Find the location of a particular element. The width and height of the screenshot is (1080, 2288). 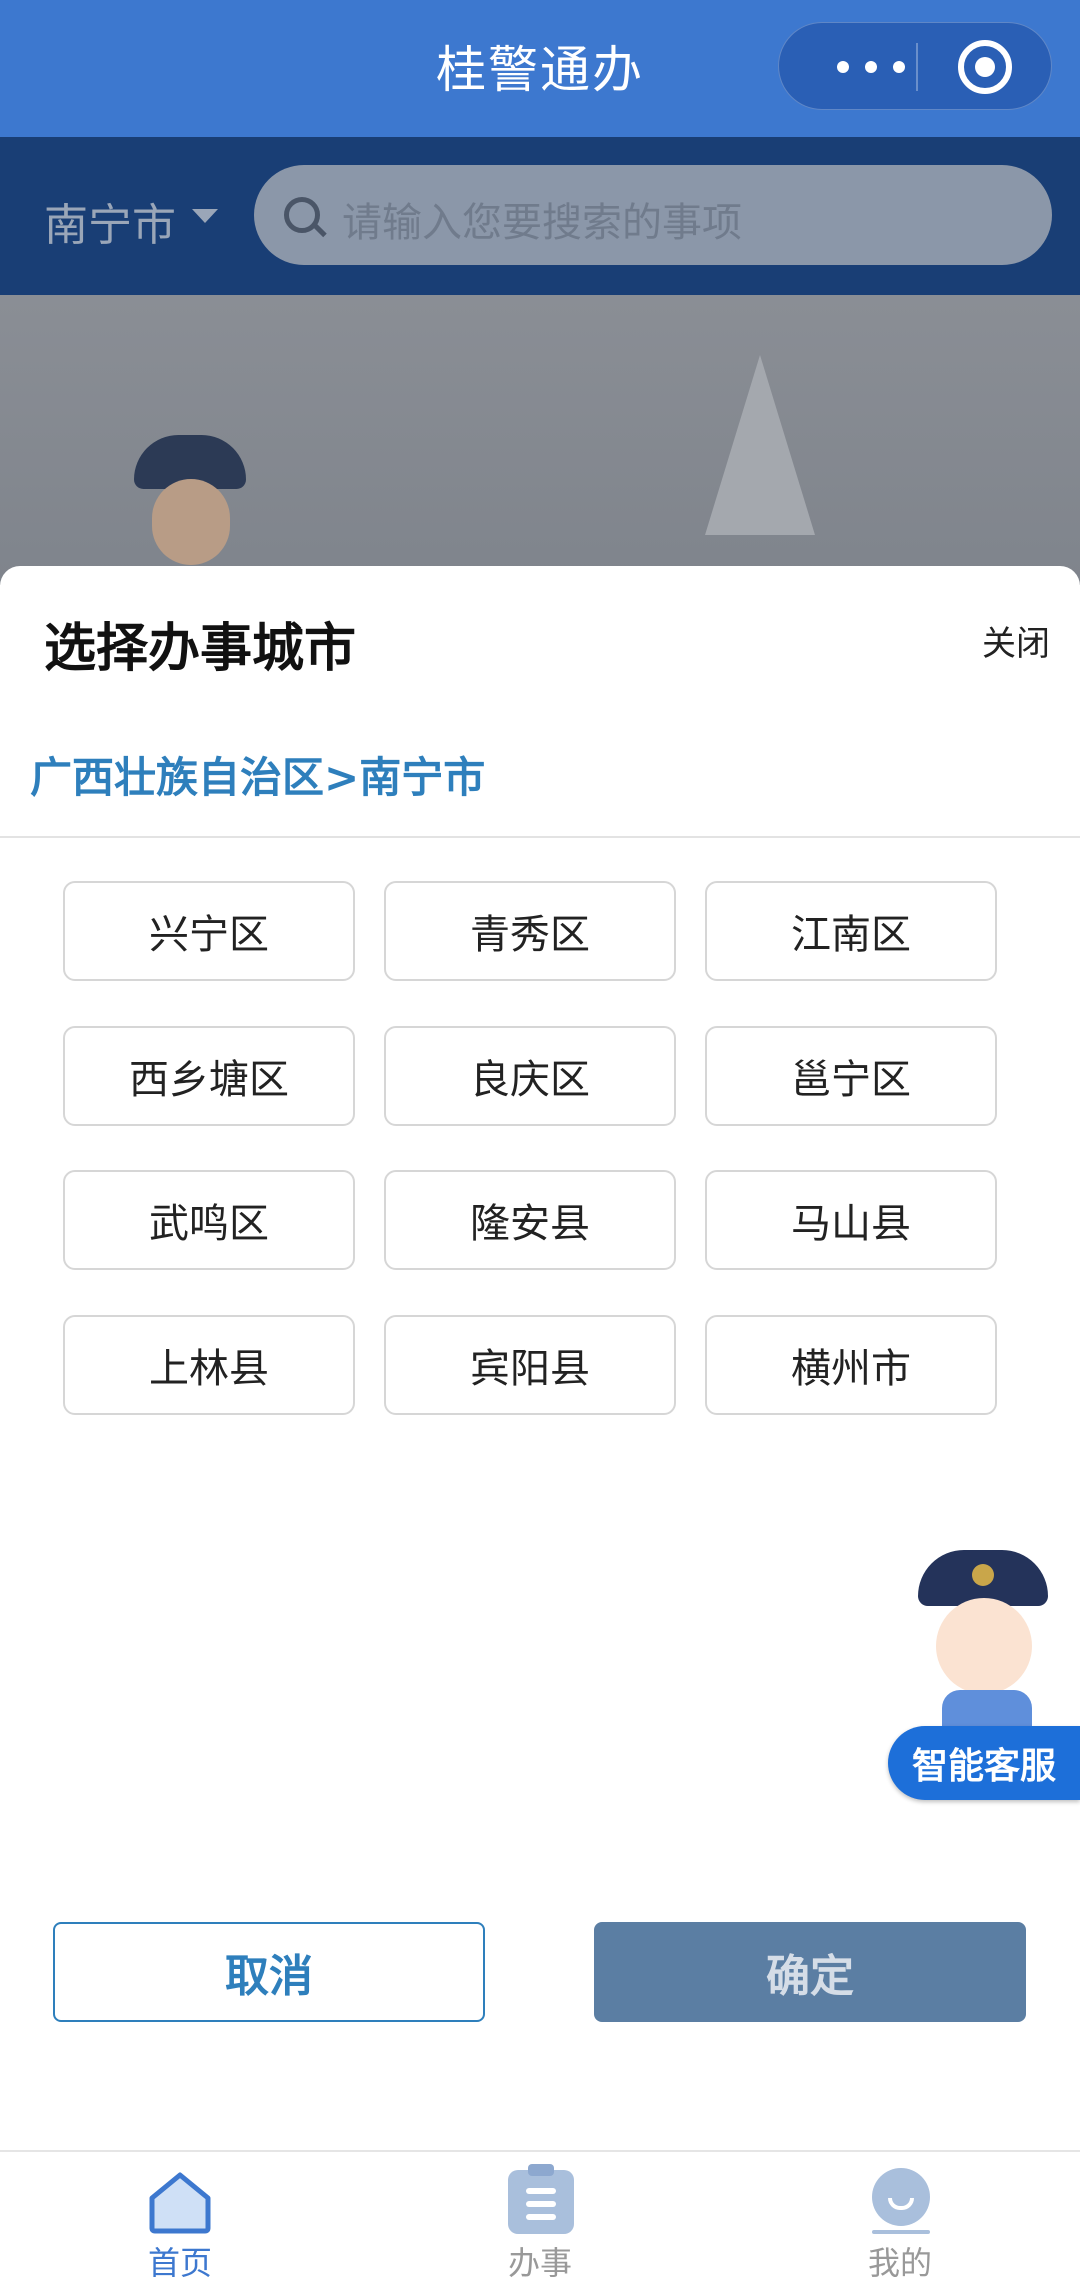

district-option: 隆安县 is located at coordinates (530, 1220).